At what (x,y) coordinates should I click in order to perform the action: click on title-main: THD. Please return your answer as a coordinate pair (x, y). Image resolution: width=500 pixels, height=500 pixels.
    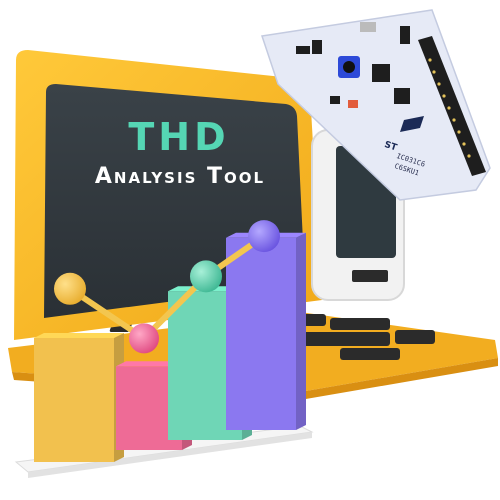
    Looking at the image, I should click on (179, 137).